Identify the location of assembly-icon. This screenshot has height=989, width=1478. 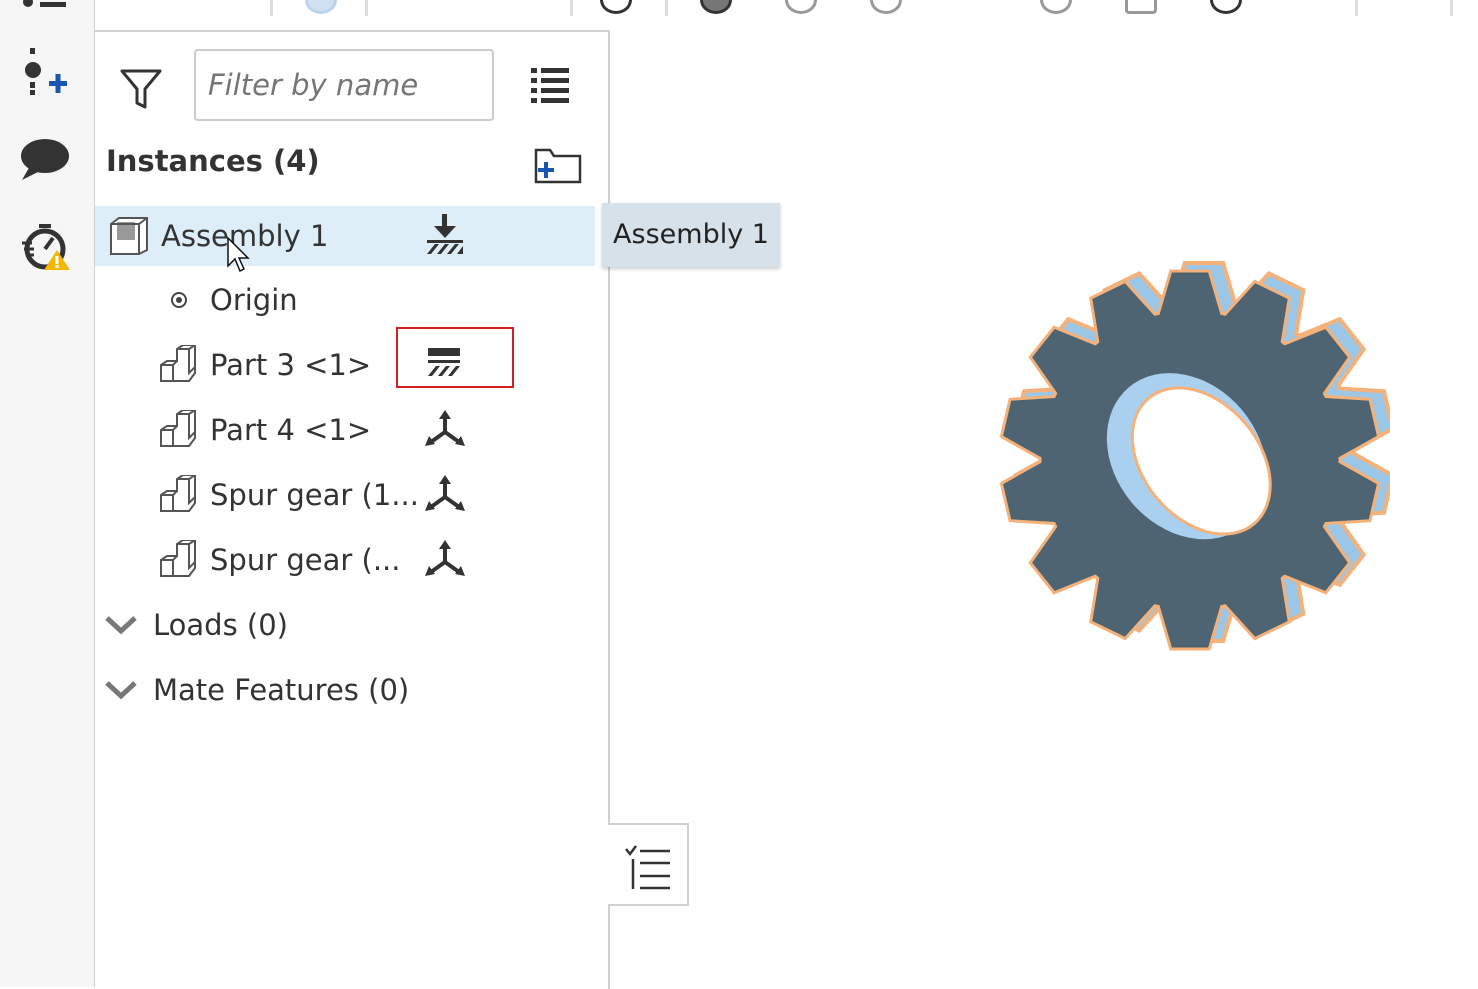
(129, 236).